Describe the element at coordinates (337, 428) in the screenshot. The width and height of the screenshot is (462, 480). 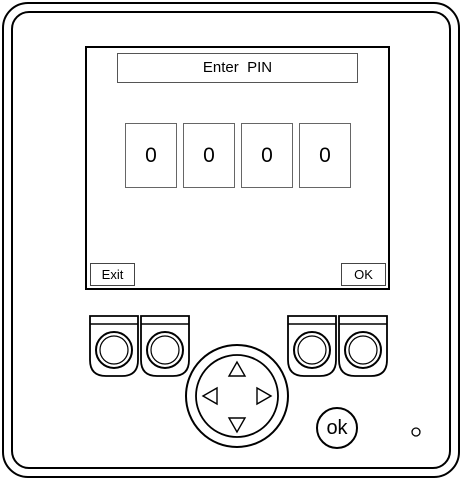
I see `ok-hardware-button` at that location.